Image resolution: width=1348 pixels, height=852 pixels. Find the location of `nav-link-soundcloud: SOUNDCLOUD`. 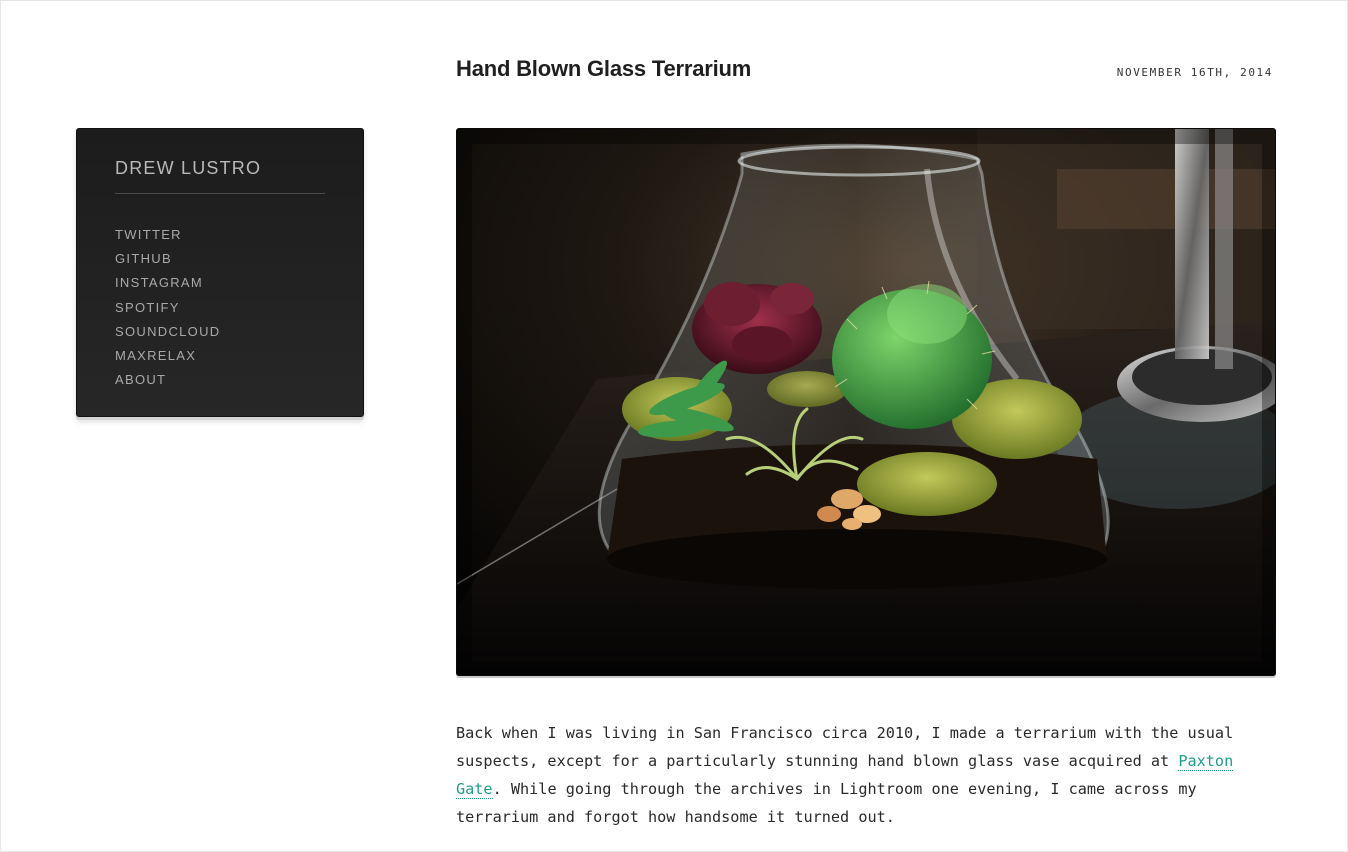

nav-link-soundcloud: SOUNDCLOUD is located at coordinates (167, 331).